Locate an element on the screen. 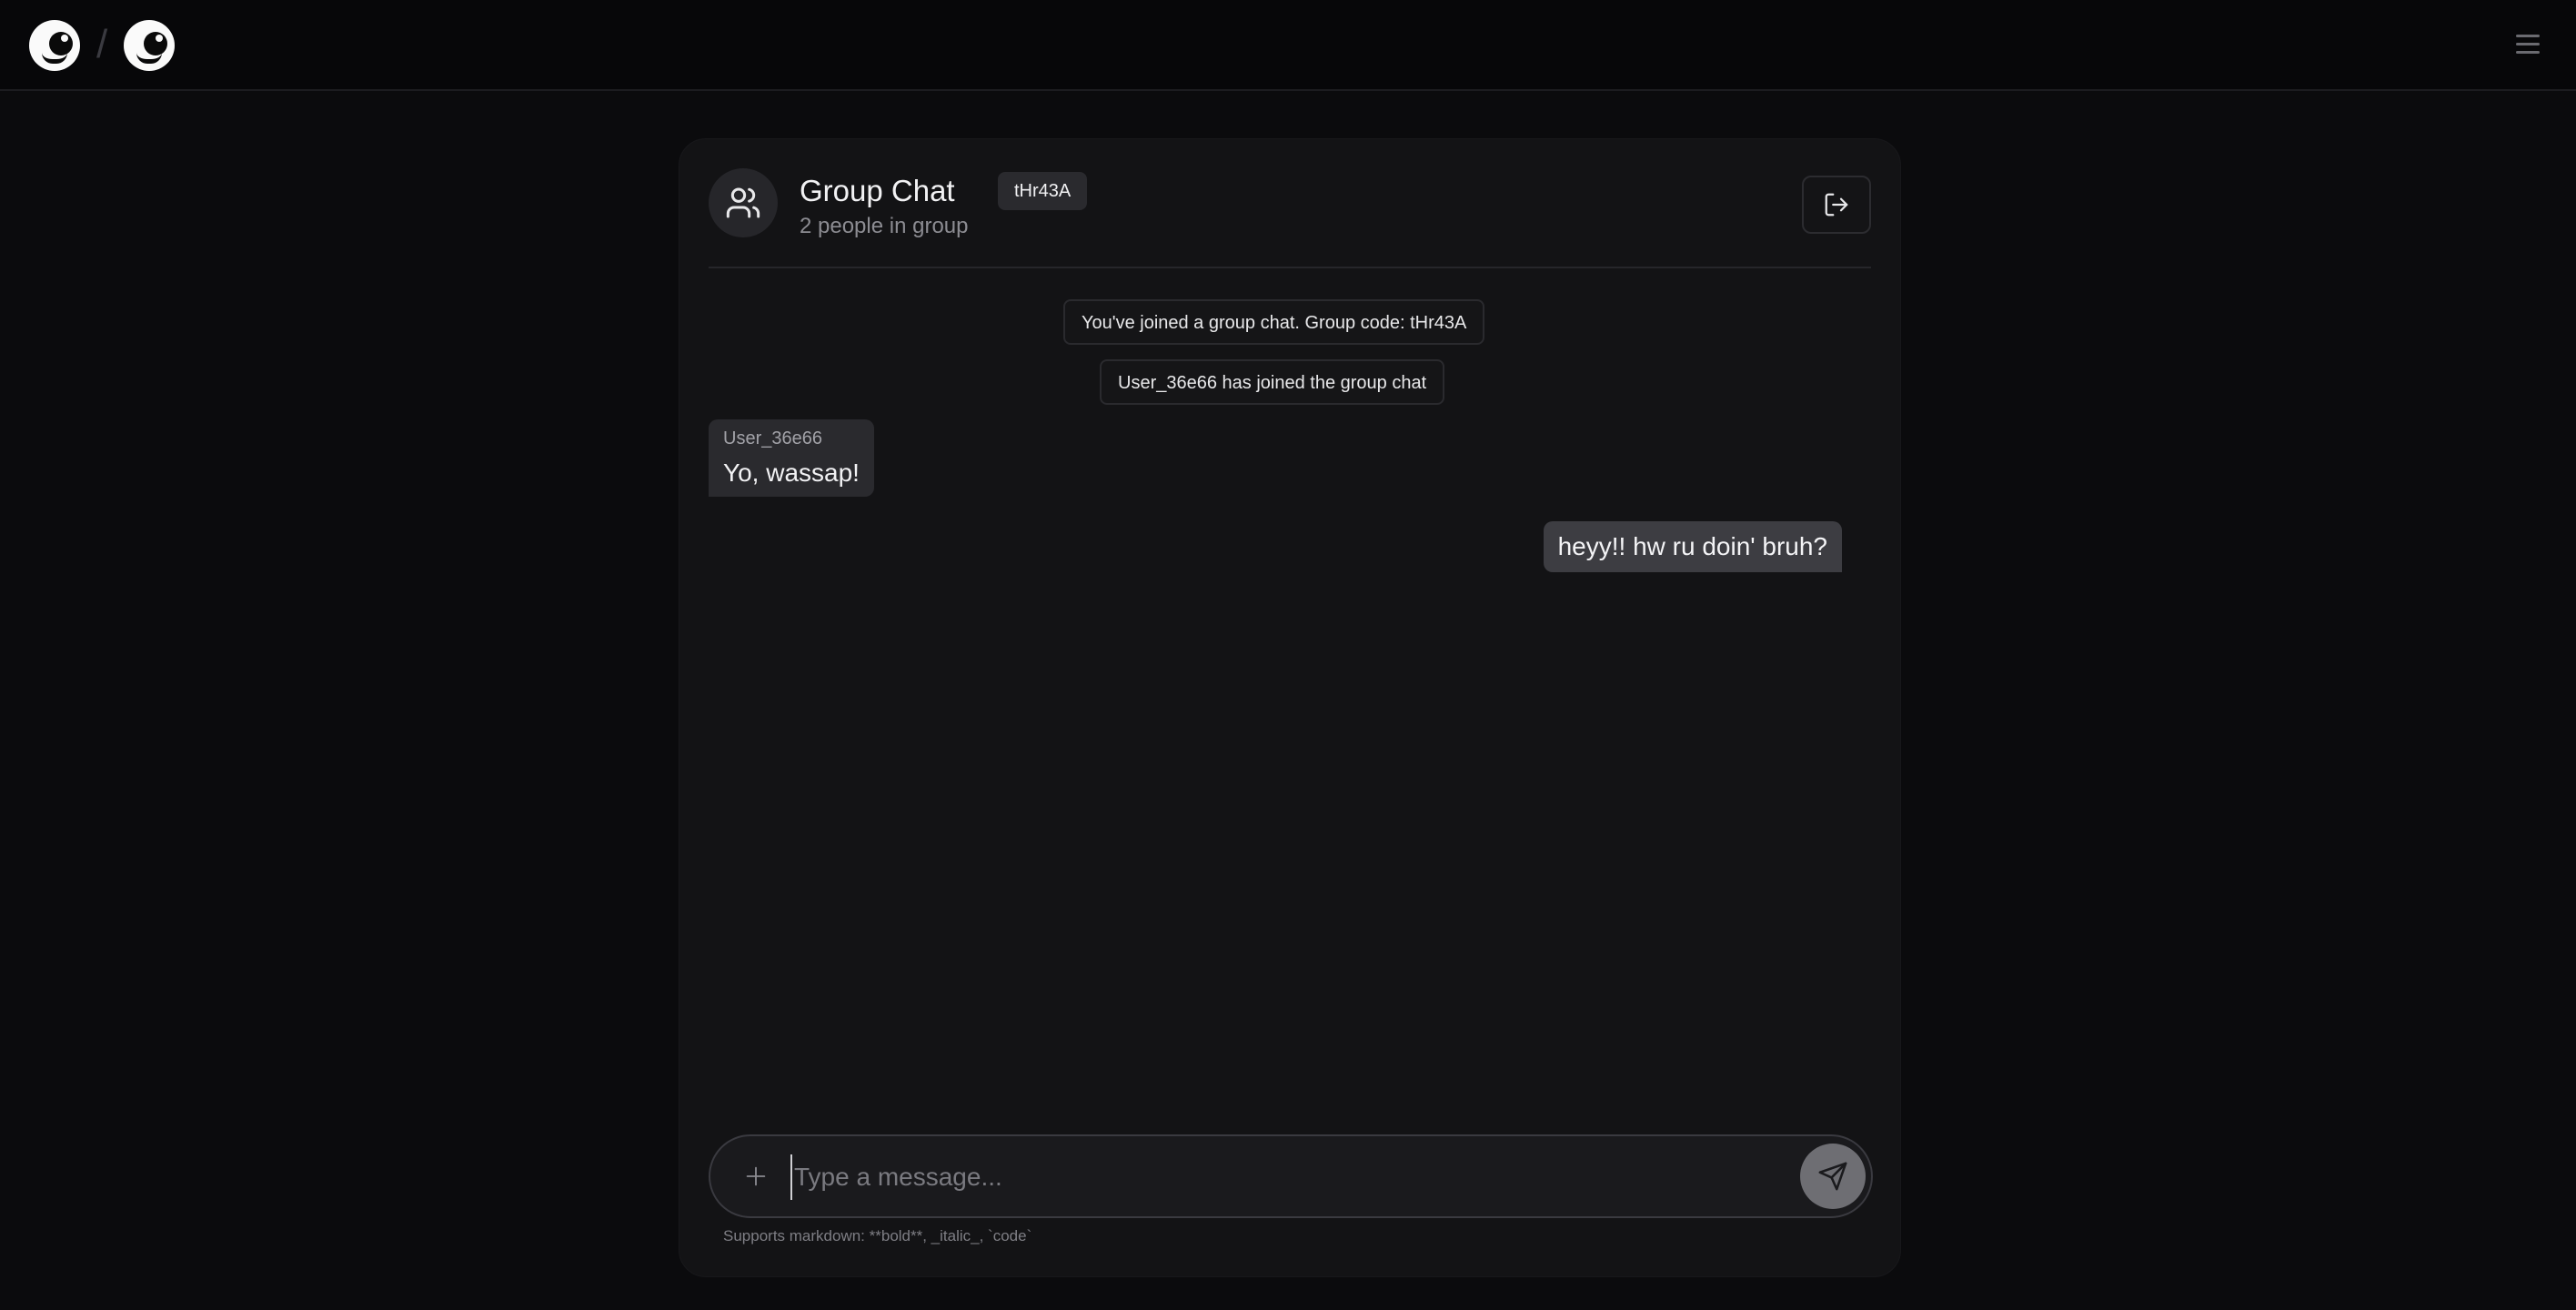 This screenshot has width=2576, height=1310. leave-chat-button is located at coordinates (1836, 205).